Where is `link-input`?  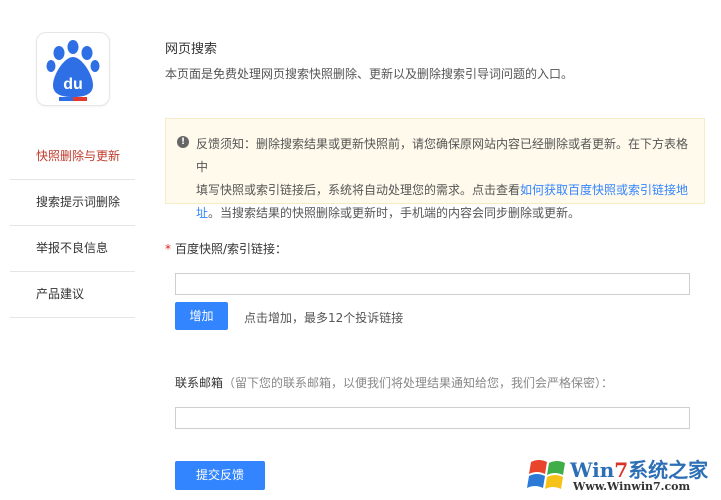 link-input is located at coordinates (432, 284).